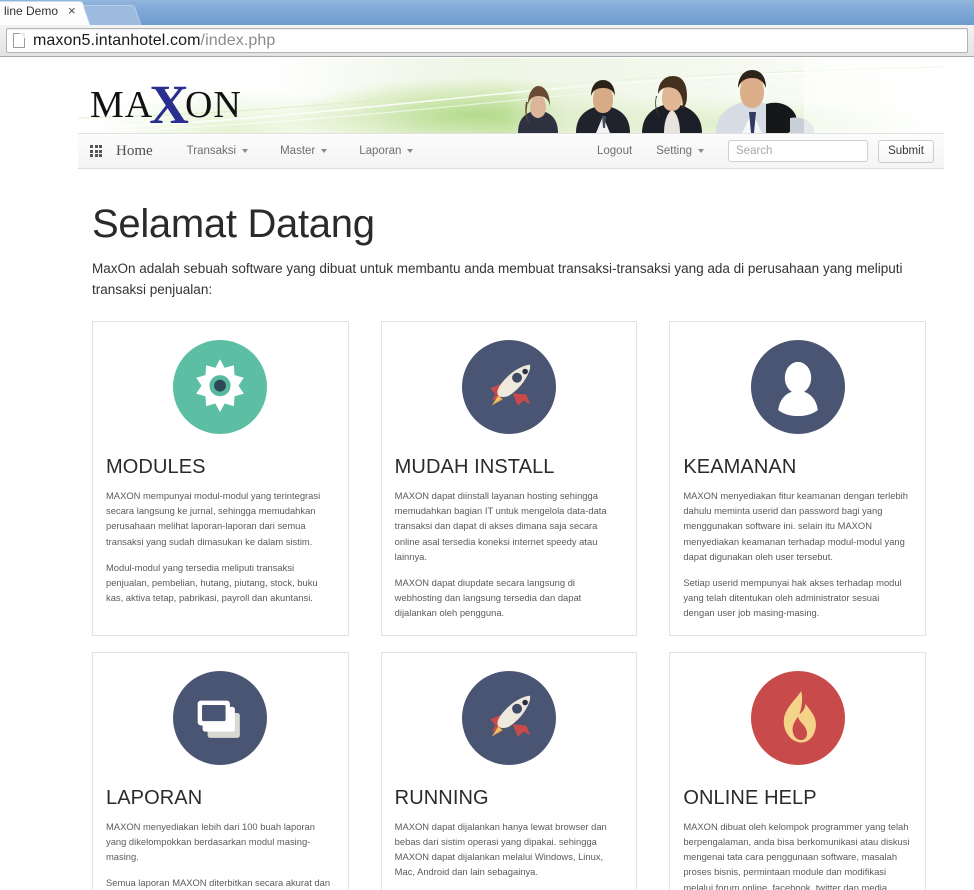 The height and width of the screenshot is (890, 974). What do you see at coordinates (154, 797) in the screenshot?
I see `card-title-laporan: LAPORAN` at bounding box center [154, 797].